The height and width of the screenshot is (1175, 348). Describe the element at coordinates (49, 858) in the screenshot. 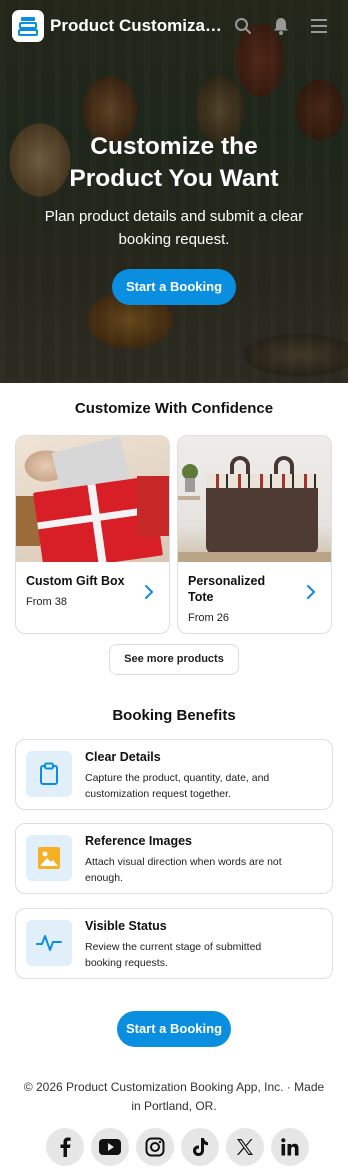

I see `image-icon` at that location.